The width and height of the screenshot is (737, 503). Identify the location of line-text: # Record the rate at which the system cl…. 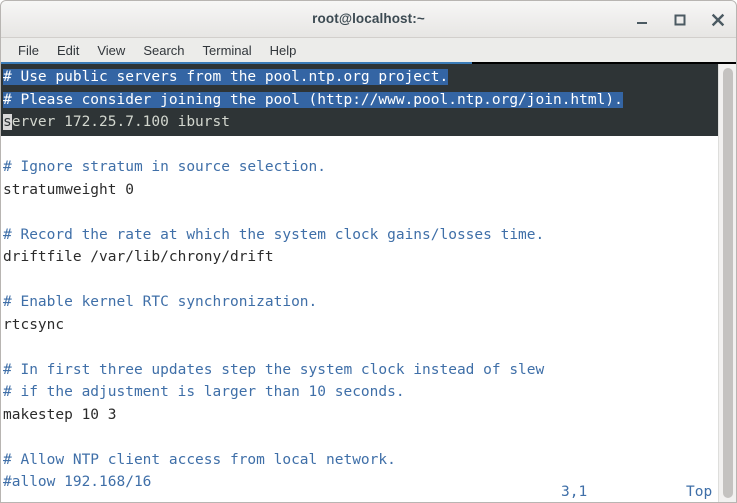
(274, 234).